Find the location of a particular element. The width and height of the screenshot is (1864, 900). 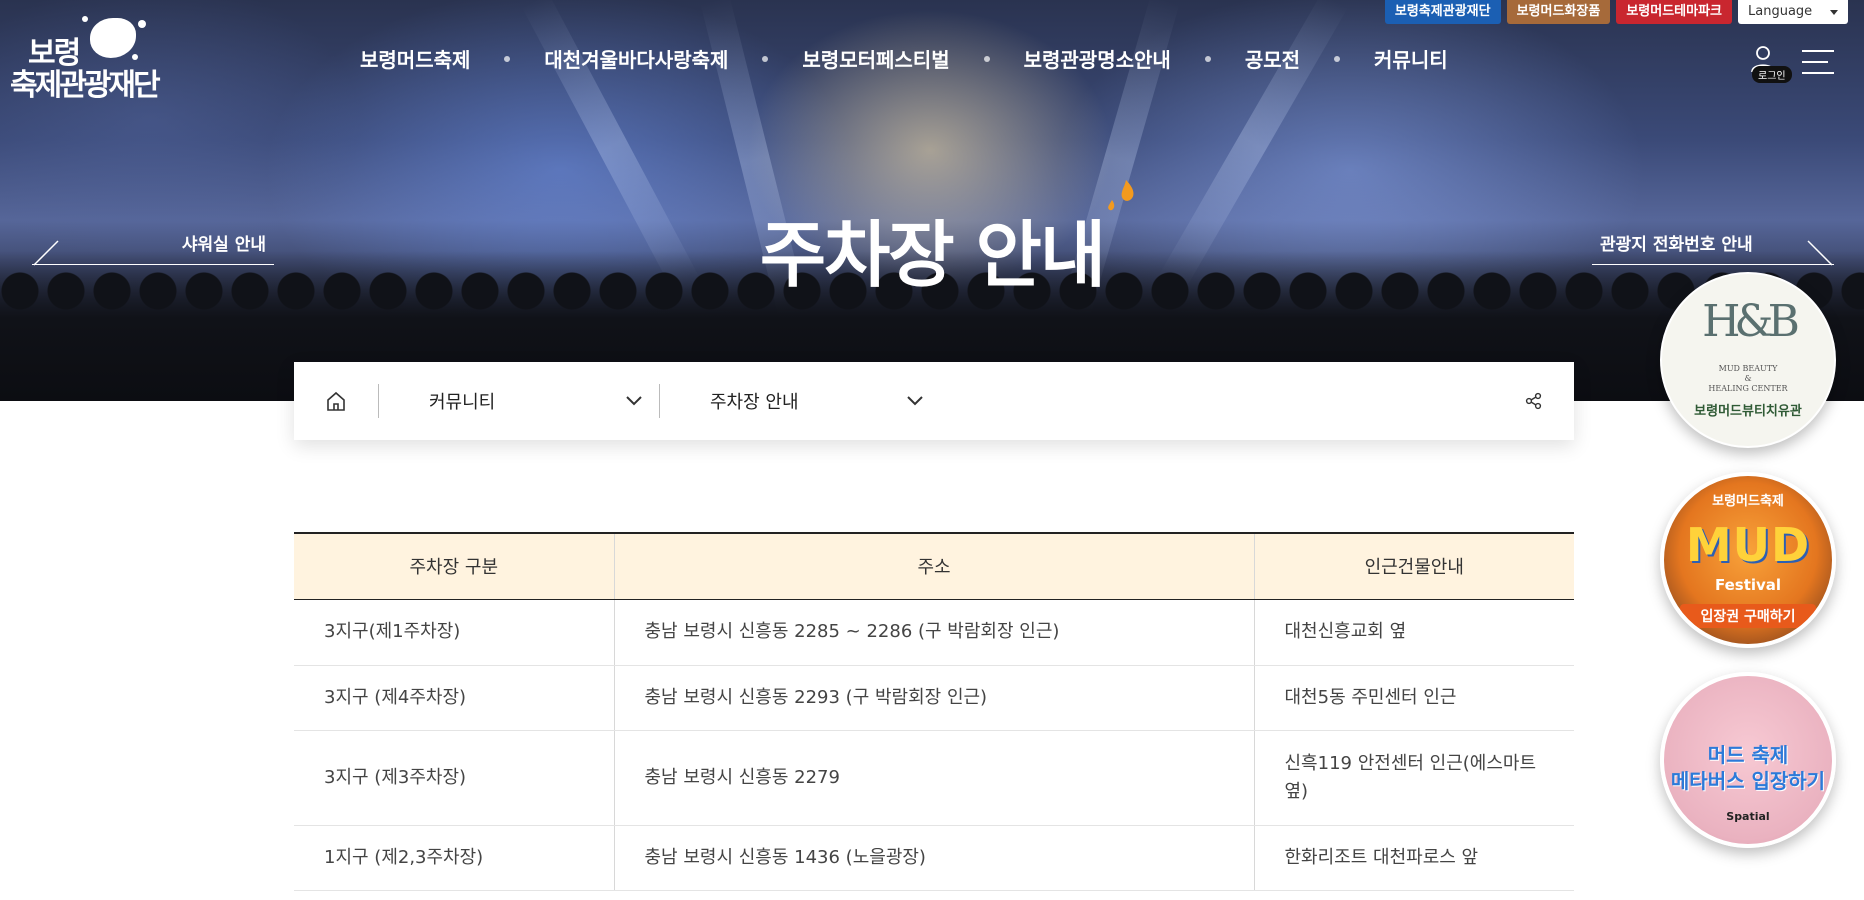

mud-splash-icon is located at coordinates (113, 38).